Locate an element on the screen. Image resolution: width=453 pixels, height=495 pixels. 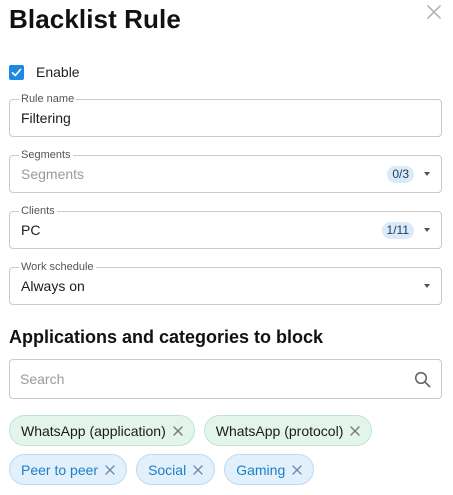
chip-label: Peer to peer is located at coordinates (60, 469).